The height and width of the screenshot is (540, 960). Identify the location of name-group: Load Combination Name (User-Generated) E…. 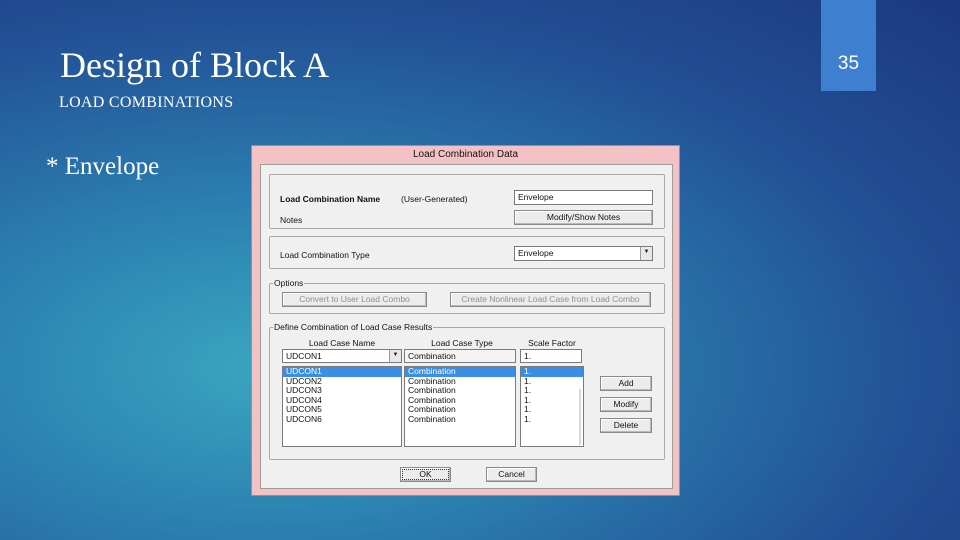
(467, 201).